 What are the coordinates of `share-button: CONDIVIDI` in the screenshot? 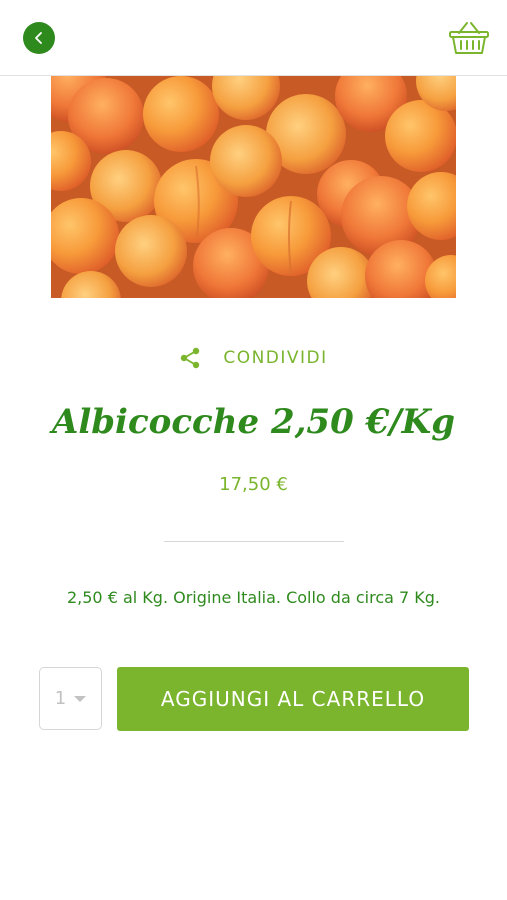 It's located at (253, 358).